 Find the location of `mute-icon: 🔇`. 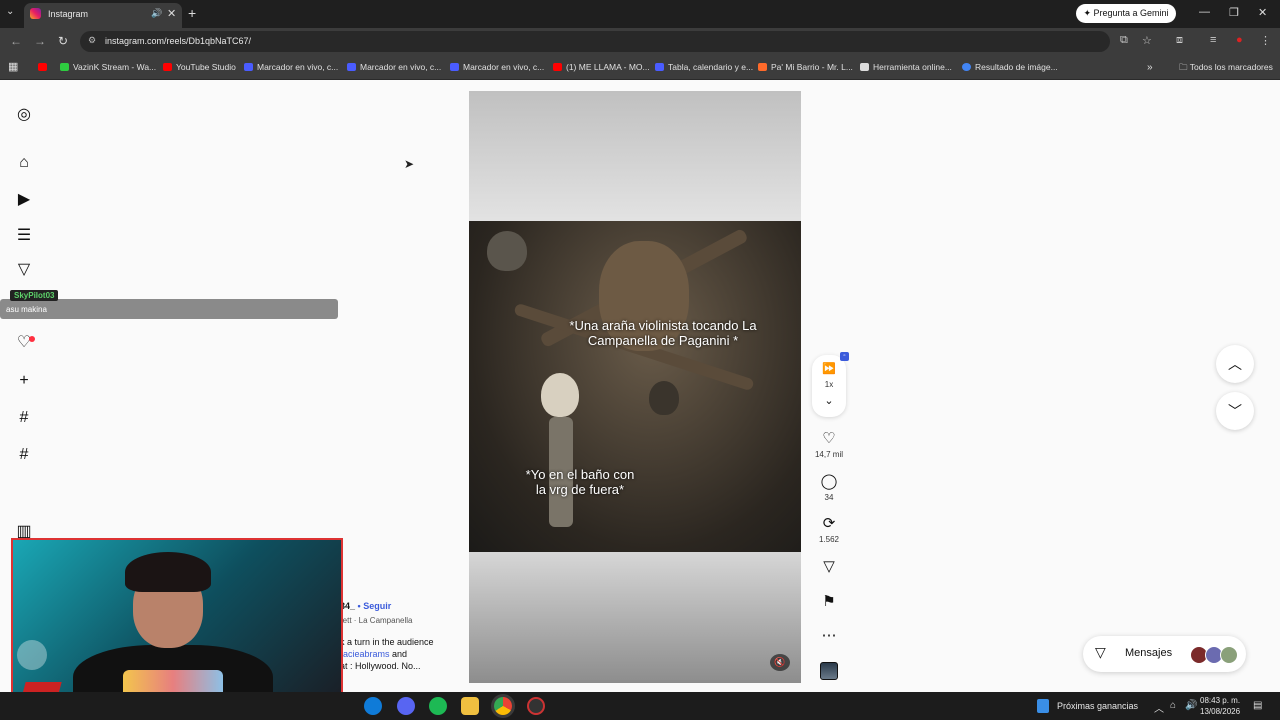

mute-icon: 🔇 is located at coordinates (780, 662).